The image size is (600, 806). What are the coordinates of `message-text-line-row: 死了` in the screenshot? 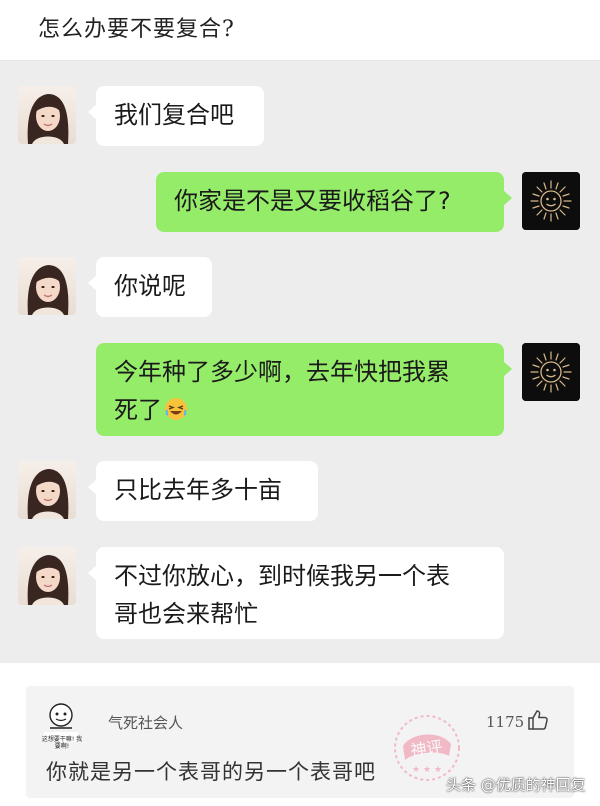 It's located at (300, 410).